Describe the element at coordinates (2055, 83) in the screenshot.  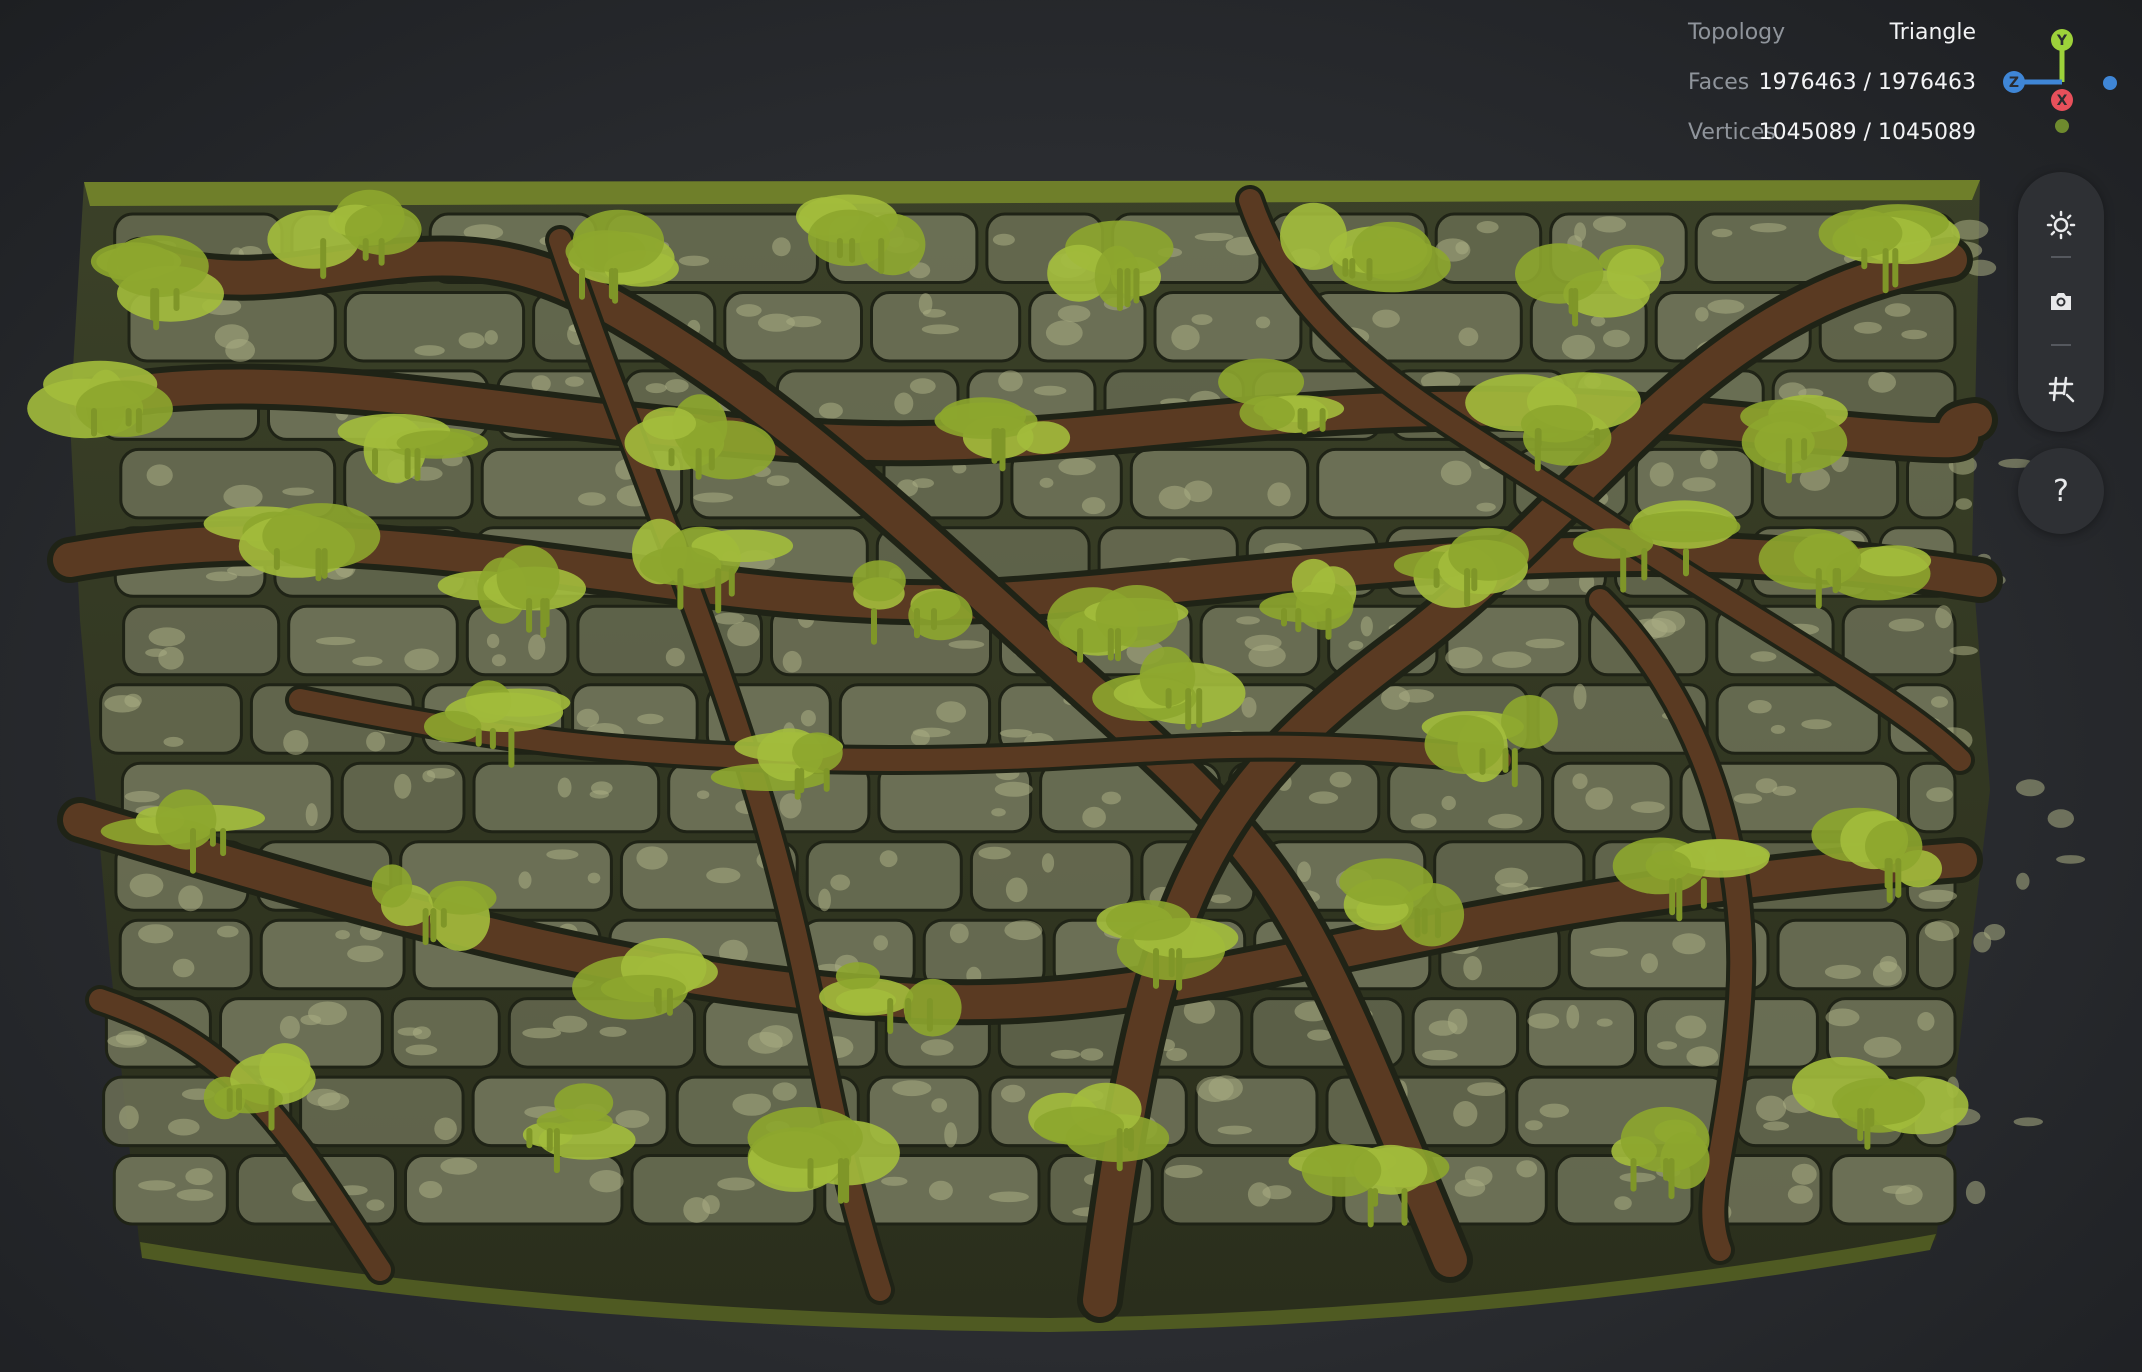
I see `axis-gizmo: Y Z X` at that location.